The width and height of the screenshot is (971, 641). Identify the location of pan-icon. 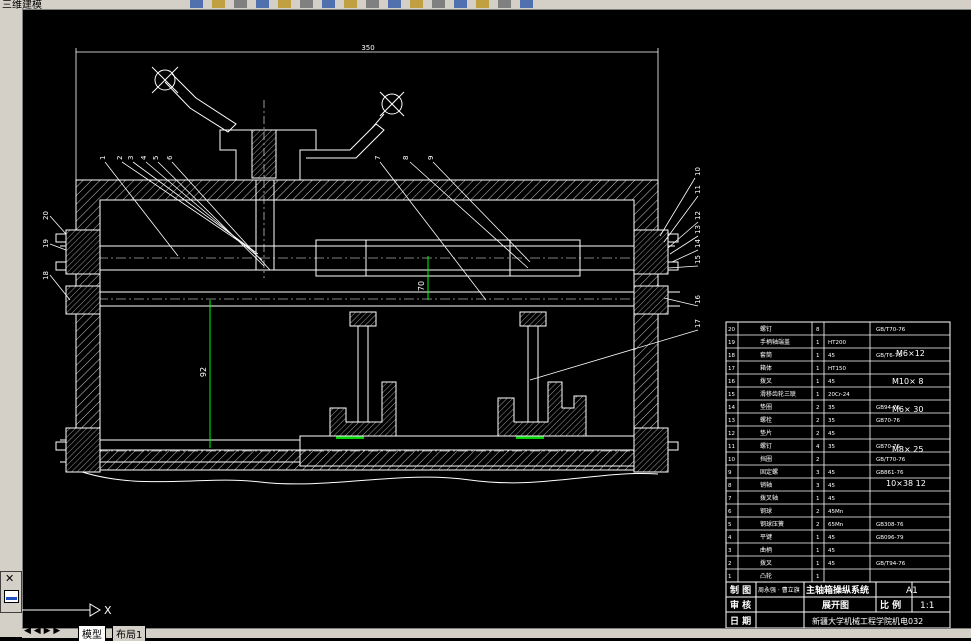
(394, 4).